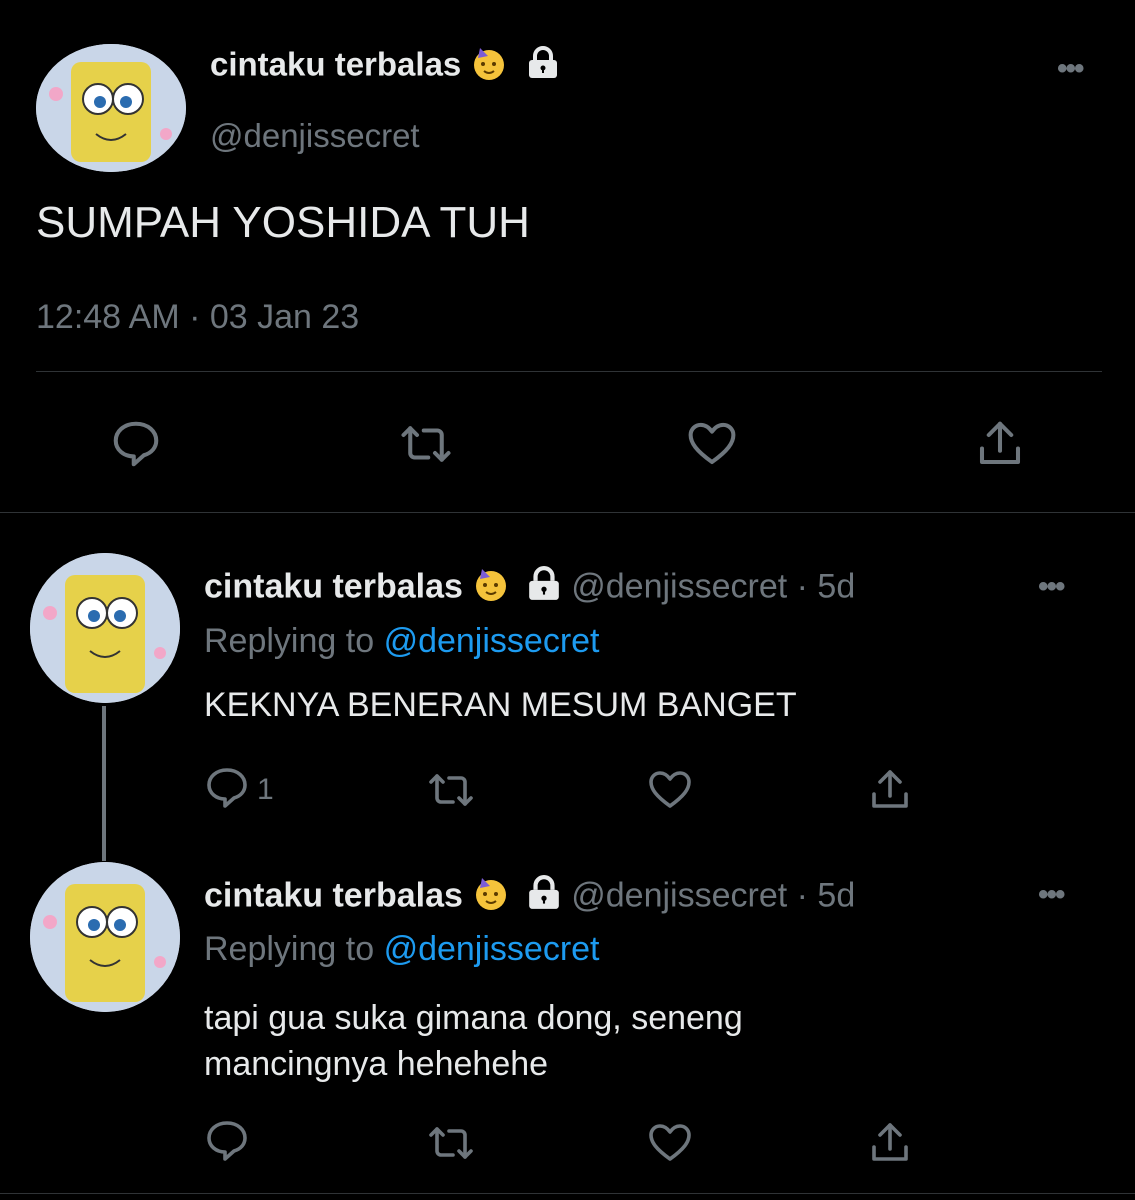 This screenshot has width=1135, height=1200. Describe the element at coordinates (104, 783) in the screenshot. I see `thread-line` at that location.